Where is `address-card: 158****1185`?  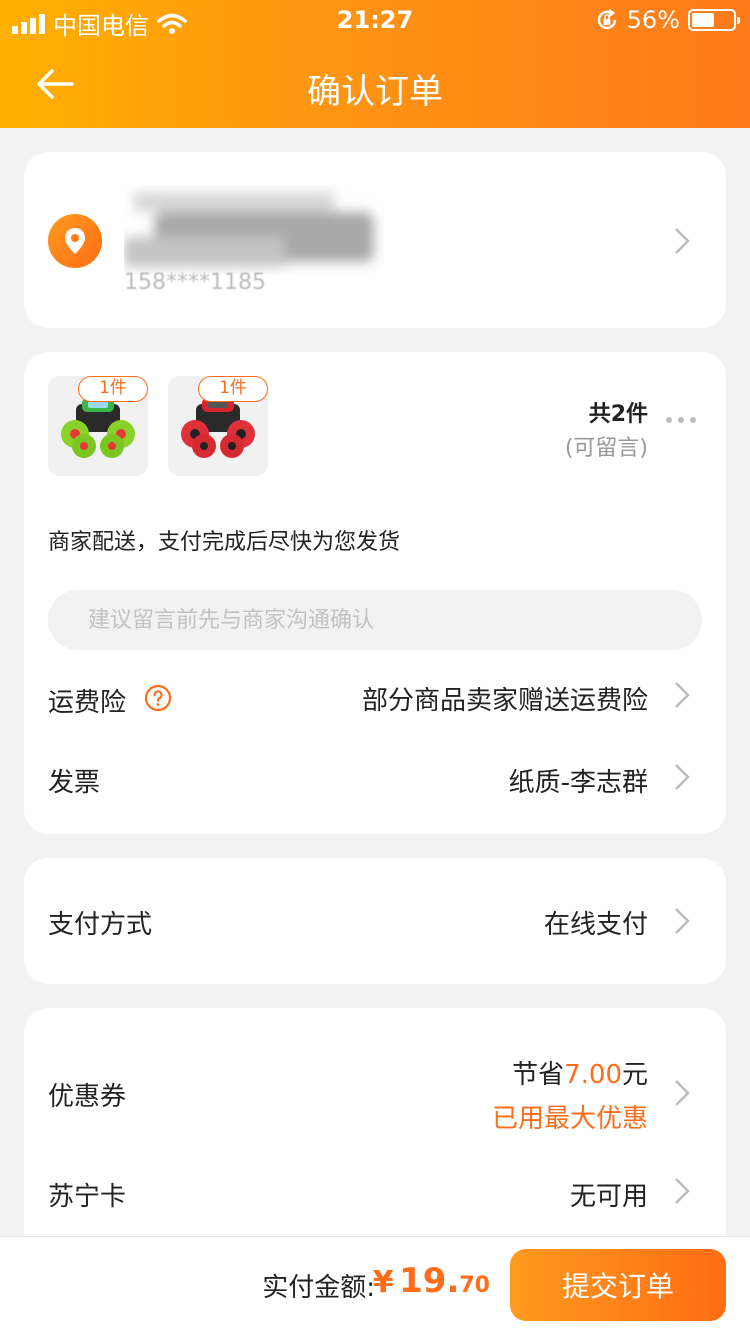 address-card: 158****1185 is located at coordinates (375, 240).